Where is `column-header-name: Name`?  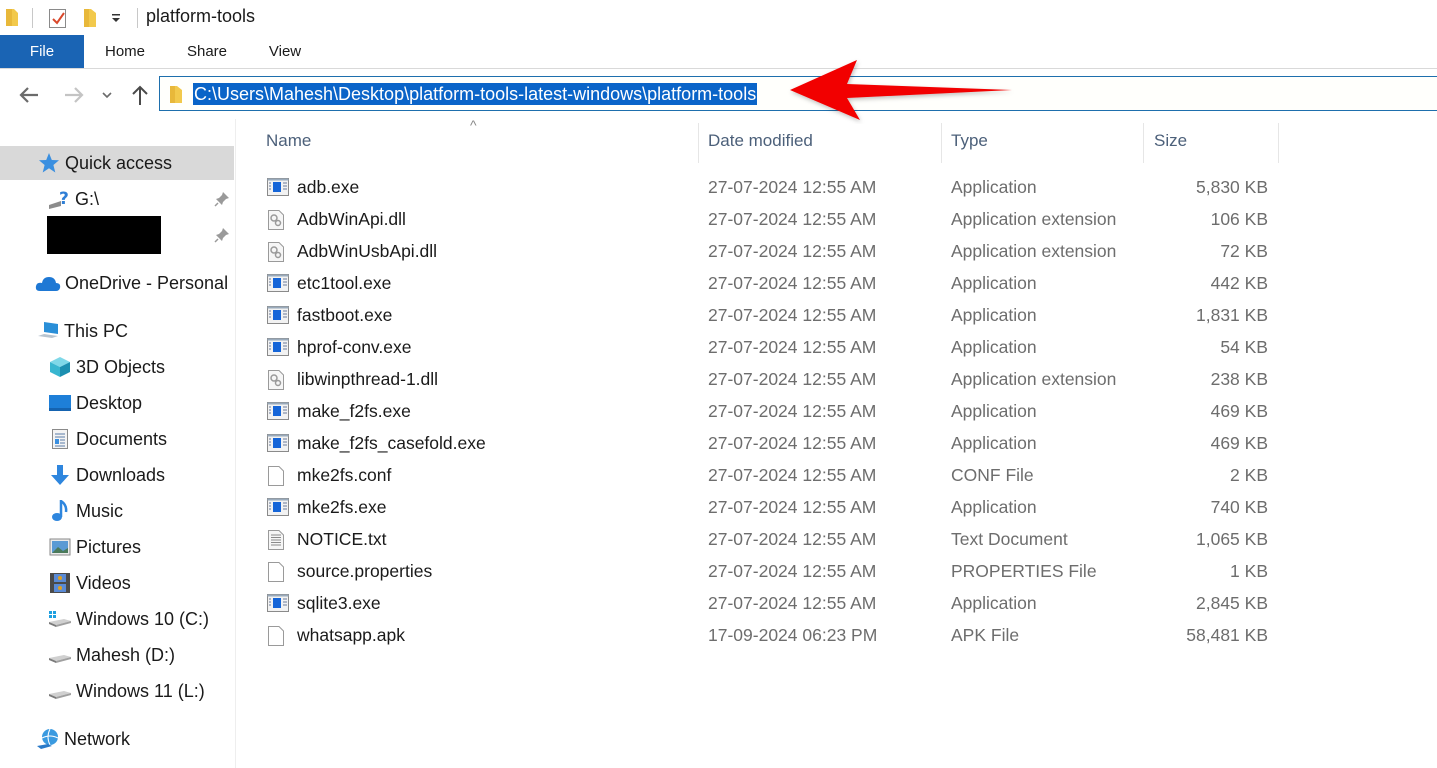
column-header-name: Name is located at coordinates (481, 141).